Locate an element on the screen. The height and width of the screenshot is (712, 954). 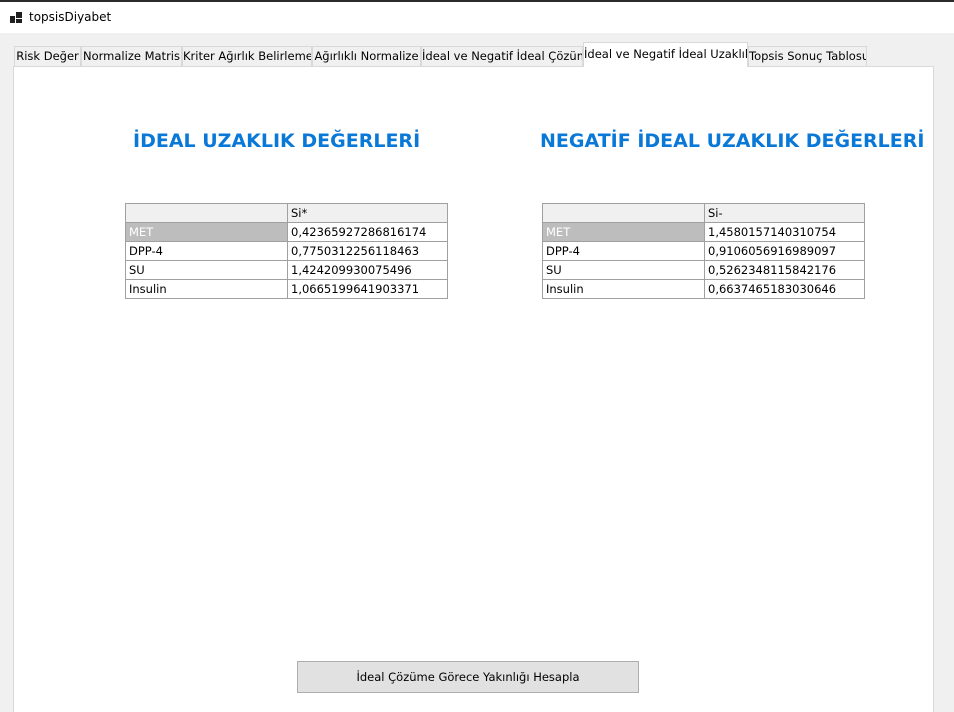
table-row: DPP-4 0,9106056916989097 is located at coordinates (703, 251).